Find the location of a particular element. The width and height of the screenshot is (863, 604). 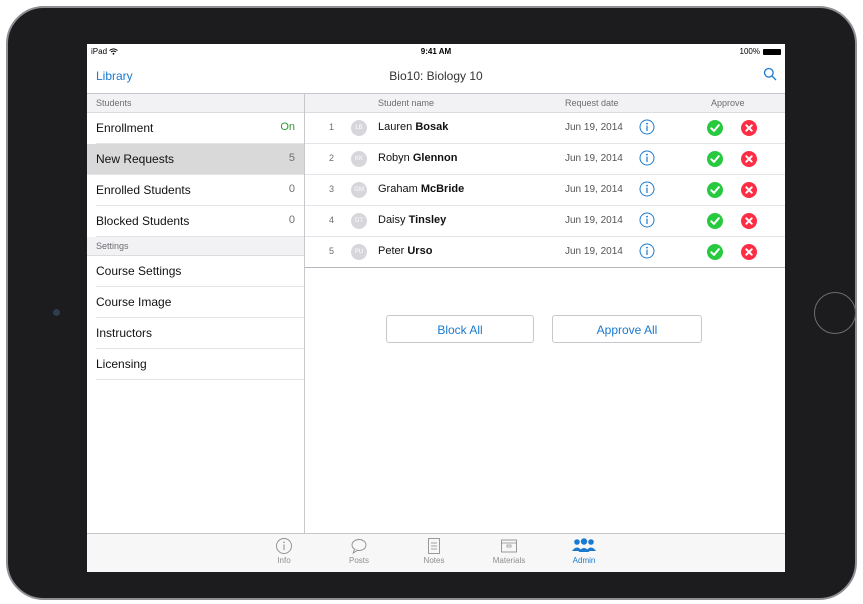

student-name: Robyn Glennon is located at coordinates (417, 158).